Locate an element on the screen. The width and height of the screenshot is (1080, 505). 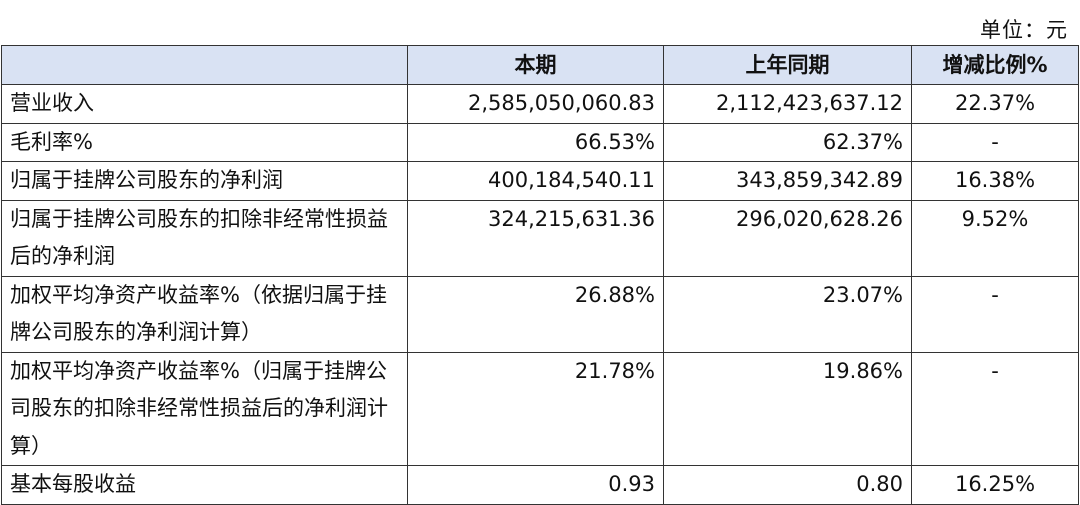
header-previous-period: 上年同期 is located at coordinates (787, 65).